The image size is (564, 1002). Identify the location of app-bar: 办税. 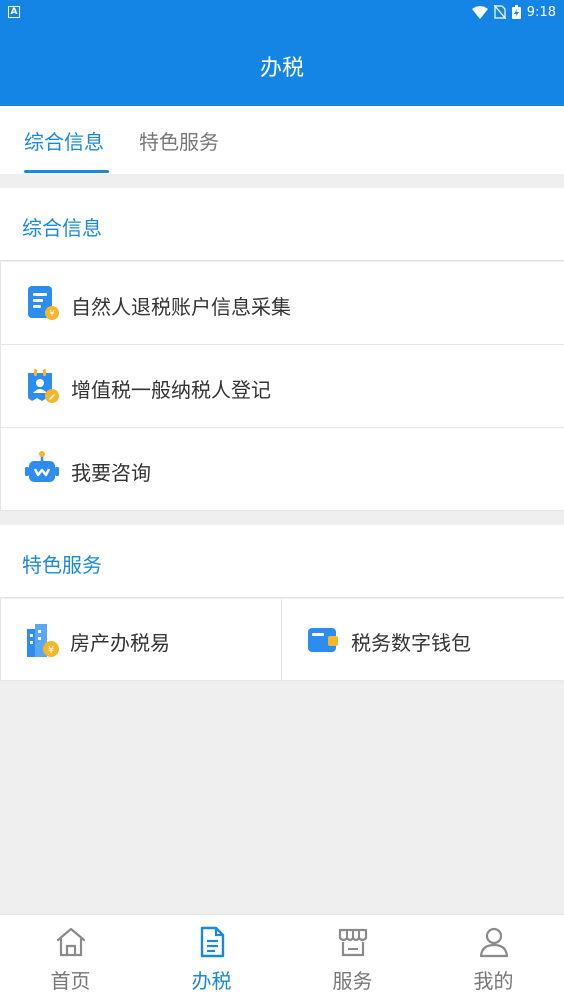
(282, 65).